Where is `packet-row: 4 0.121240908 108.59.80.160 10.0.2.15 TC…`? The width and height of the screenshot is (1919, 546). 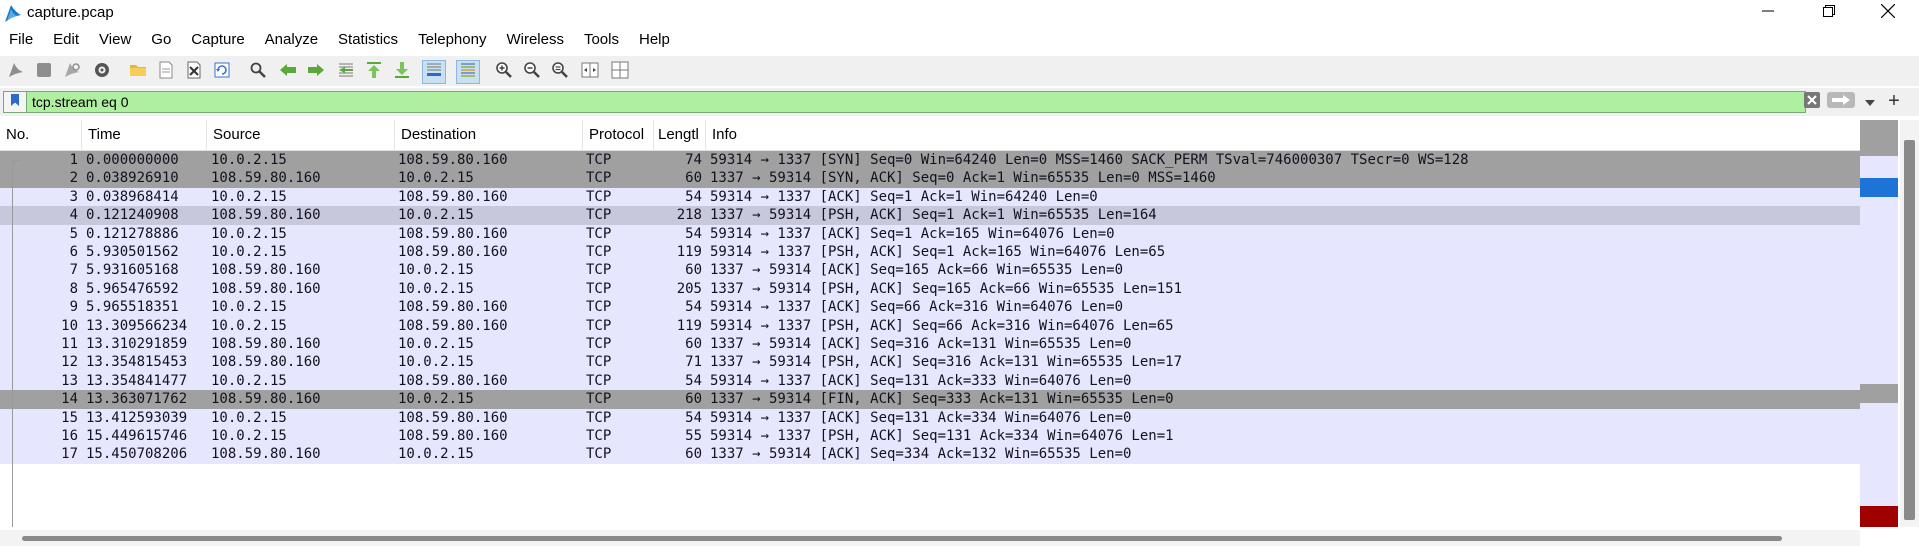 packet-row: 4 0.121240908 108.59.80.160 10.0.2.15 TC… is located at coordinates (930, 215).